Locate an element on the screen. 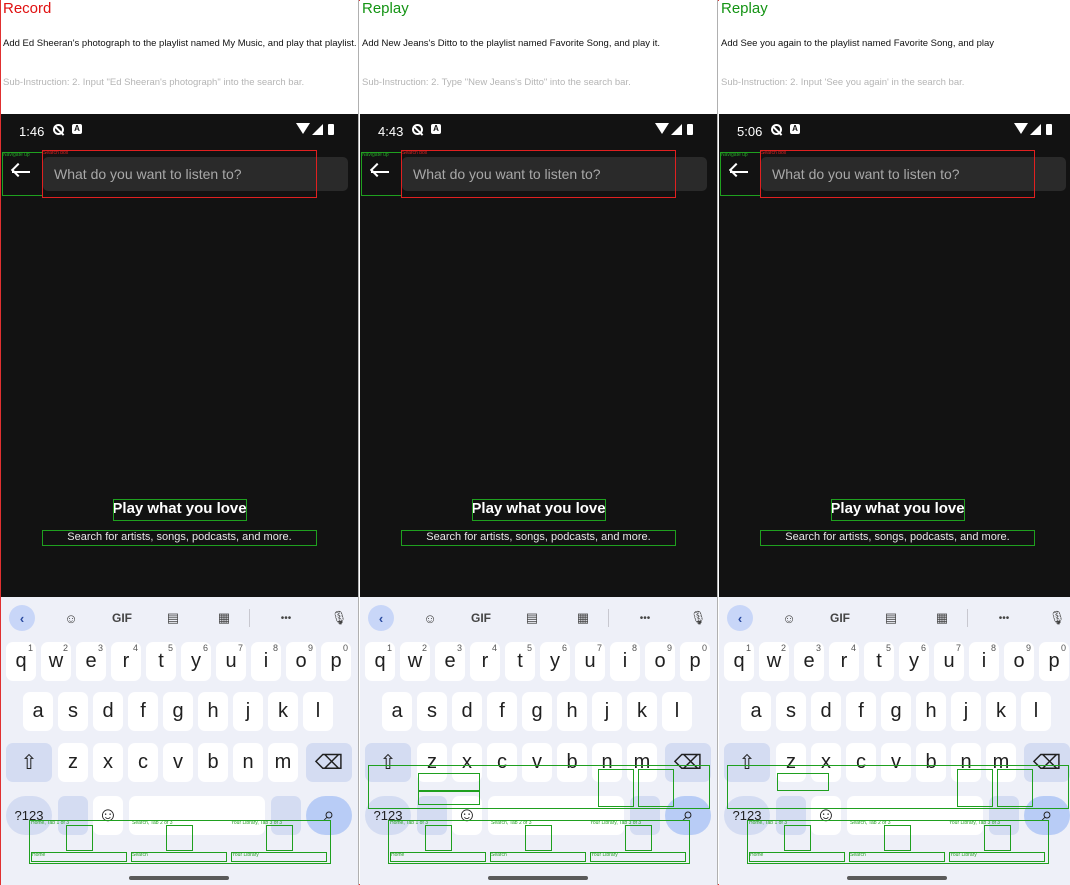  panel-title: Replay is located at coordinates (385, 8).